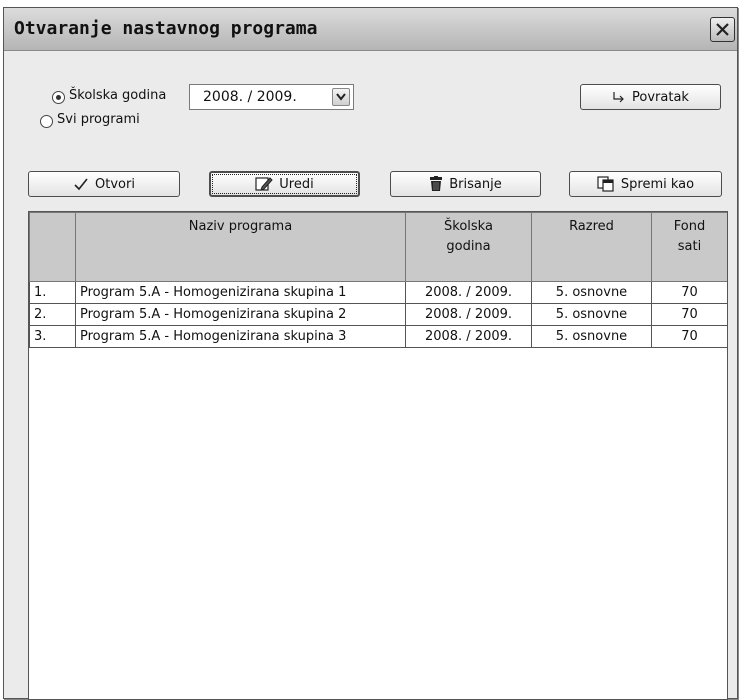  I want to click on open-button-label: Otvori, so click(115, 184).